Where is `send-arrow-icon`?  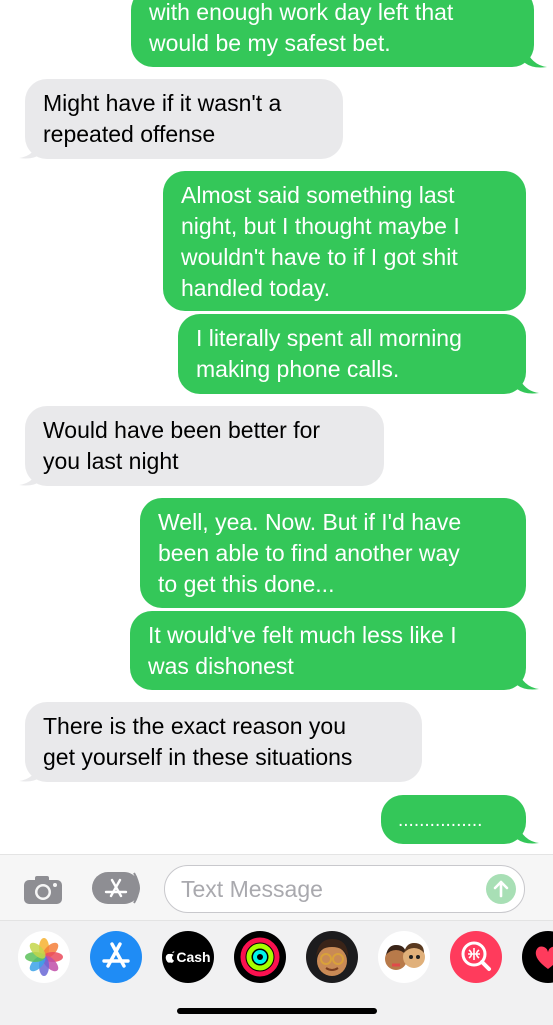 send-arrow-icon is located at coordinates (501, 889).